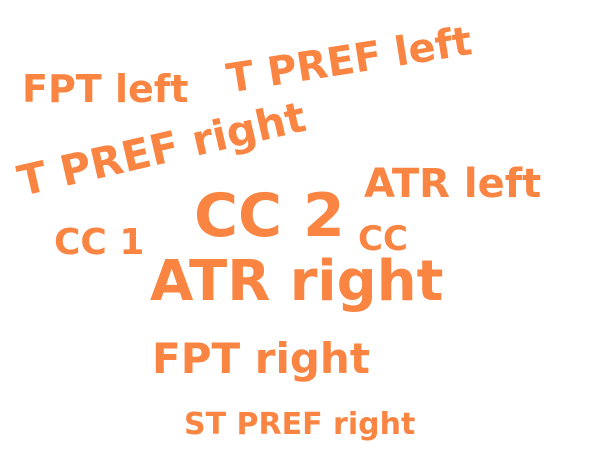 This screenshot has height=458, width=590. What do you see at coordinates (99, 242) in the screenshot?
I see `word-cc-1: CC 1` at bounding box center [99, 242].